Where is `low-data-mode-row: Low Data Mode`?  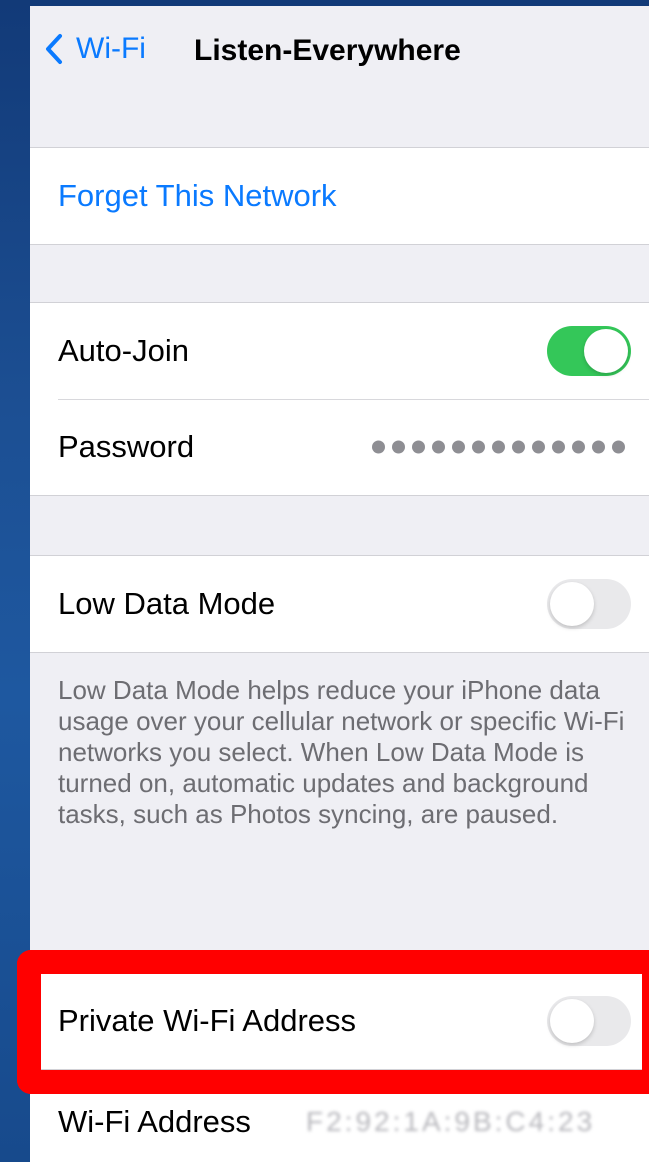
low-data-mode-row: Low Data Mode is located at coordinates (339, 604).